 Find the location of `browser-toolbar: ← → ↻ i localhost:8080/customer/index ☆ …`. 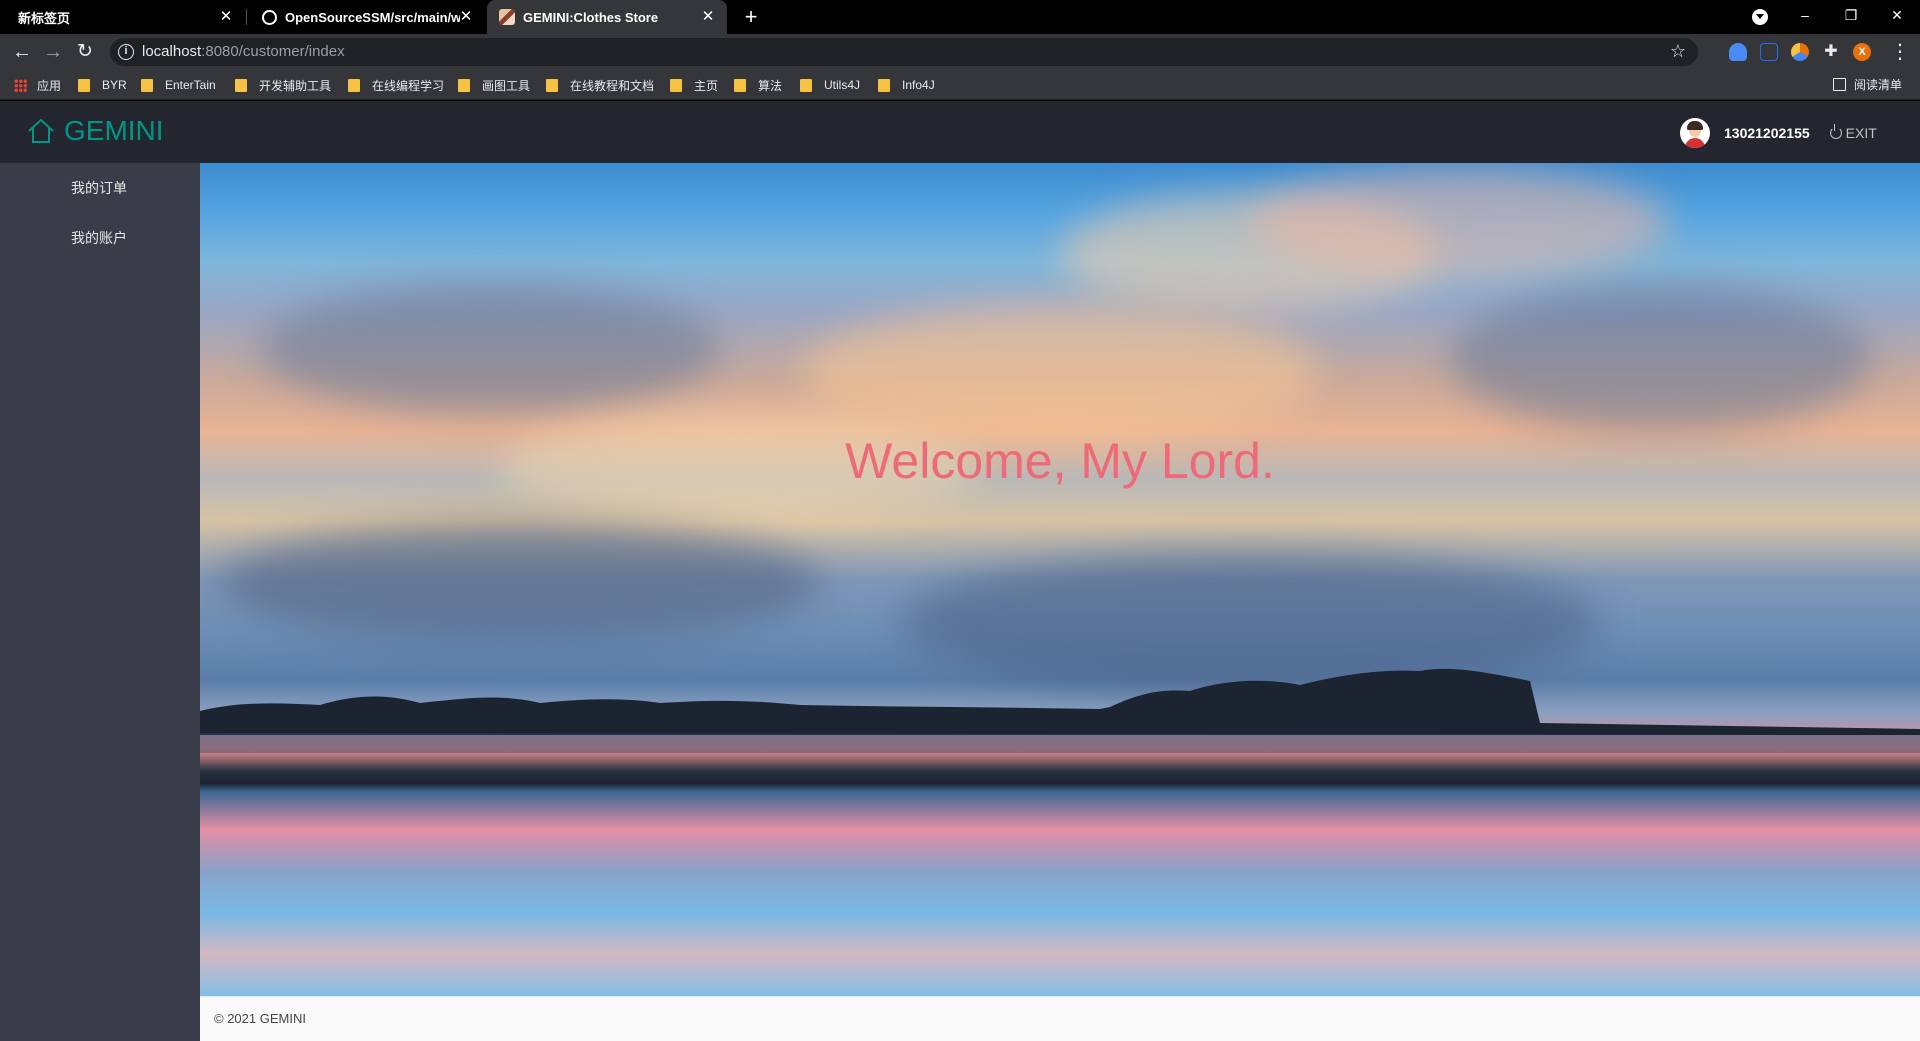

browser-toolbar: ← → ↻ i localhost:8080/customer/index ☆ … is located at coordinates (960, 52).